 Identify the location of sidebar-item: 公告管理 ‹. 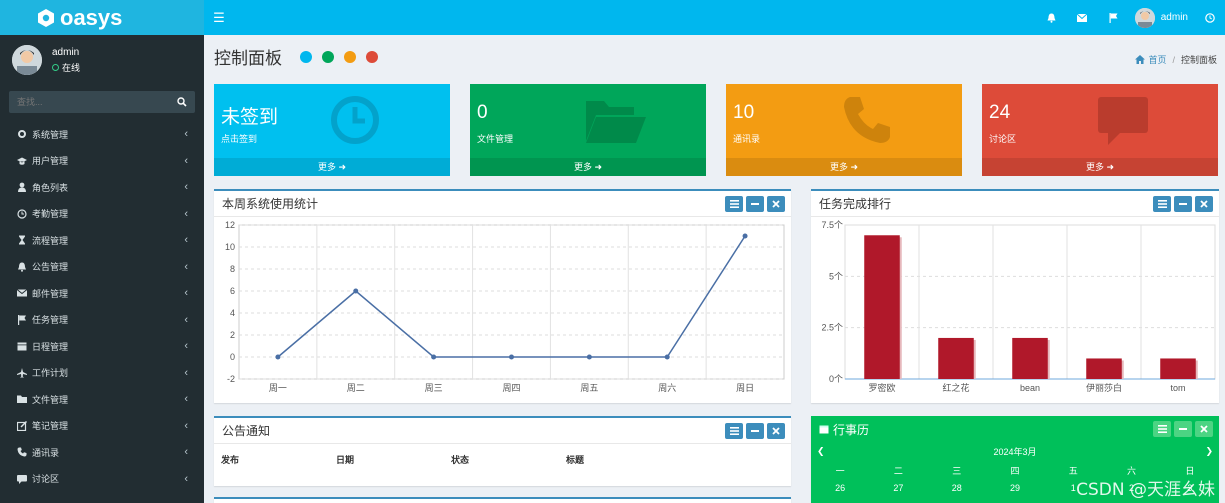
(102, 267).